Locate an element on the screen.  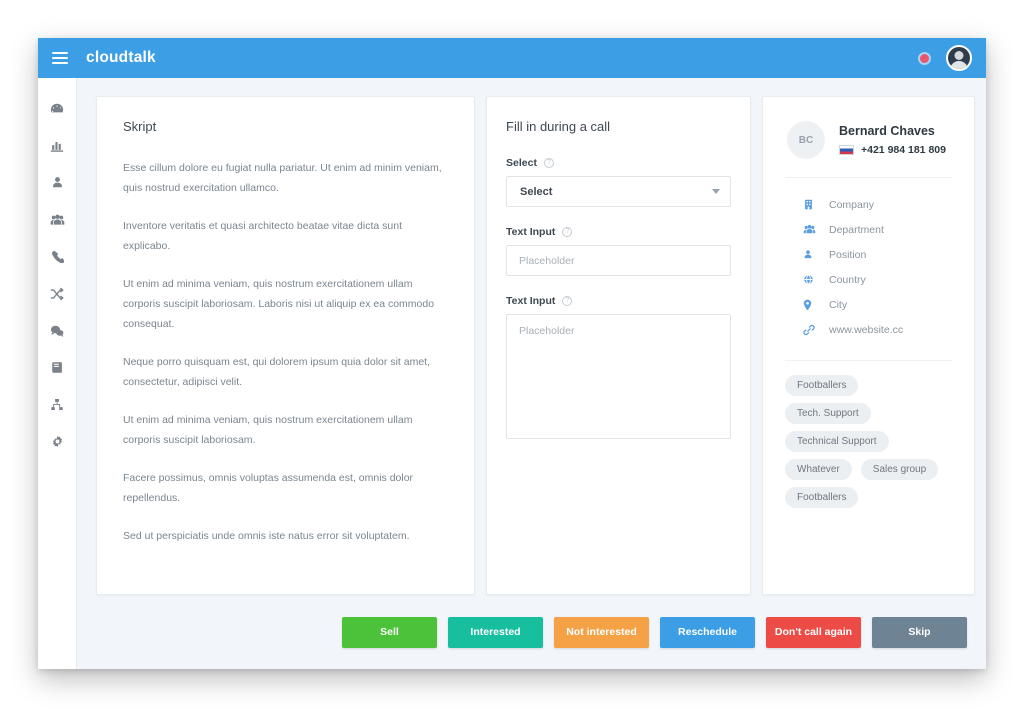
contact-name: Bernard Chaves is located at coordinates (887, 131).